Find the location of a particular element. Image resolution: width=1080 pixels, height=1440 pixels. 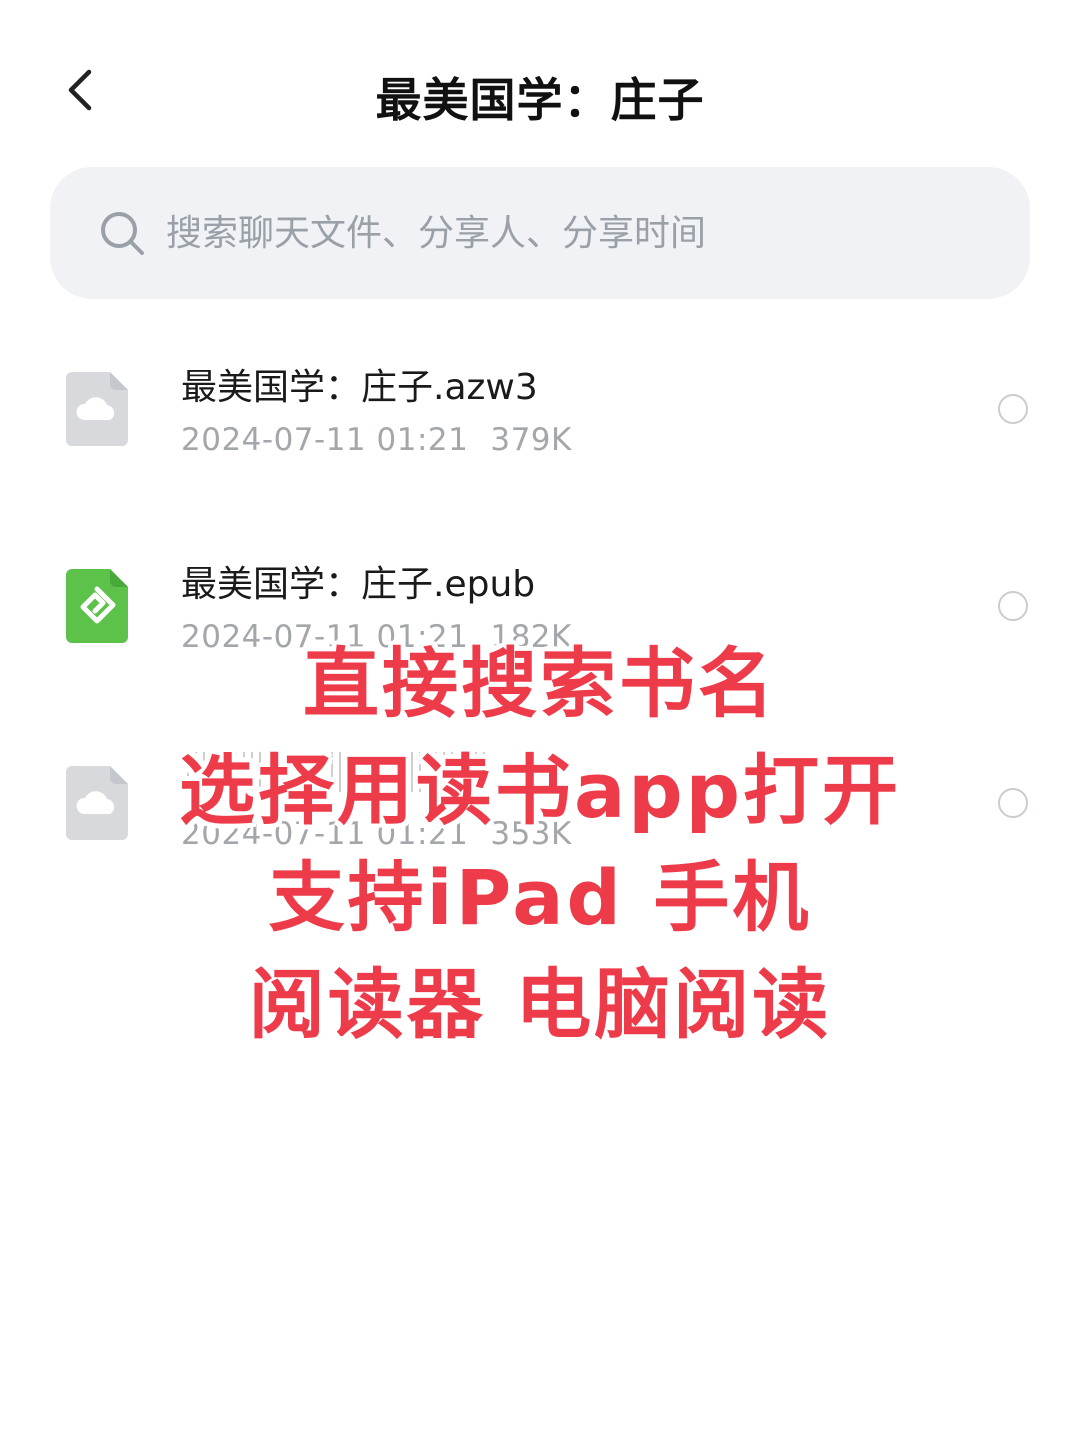

file-meta: 2024-07-11 01:21 379K is located at coordinates (376, 440).